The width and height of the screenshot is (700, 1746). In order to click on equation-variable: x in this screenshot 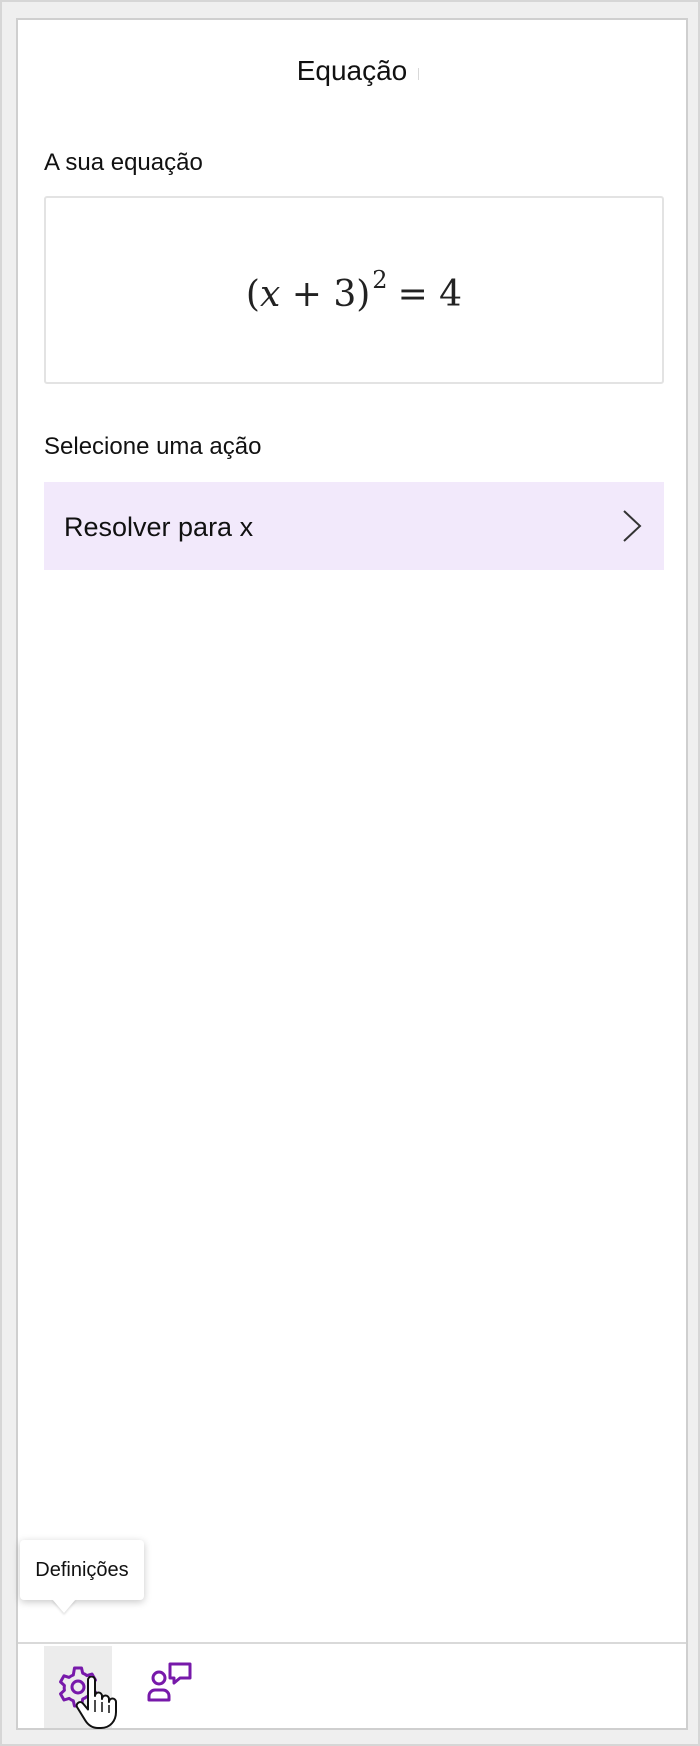, I will do `click(270, 294)`.